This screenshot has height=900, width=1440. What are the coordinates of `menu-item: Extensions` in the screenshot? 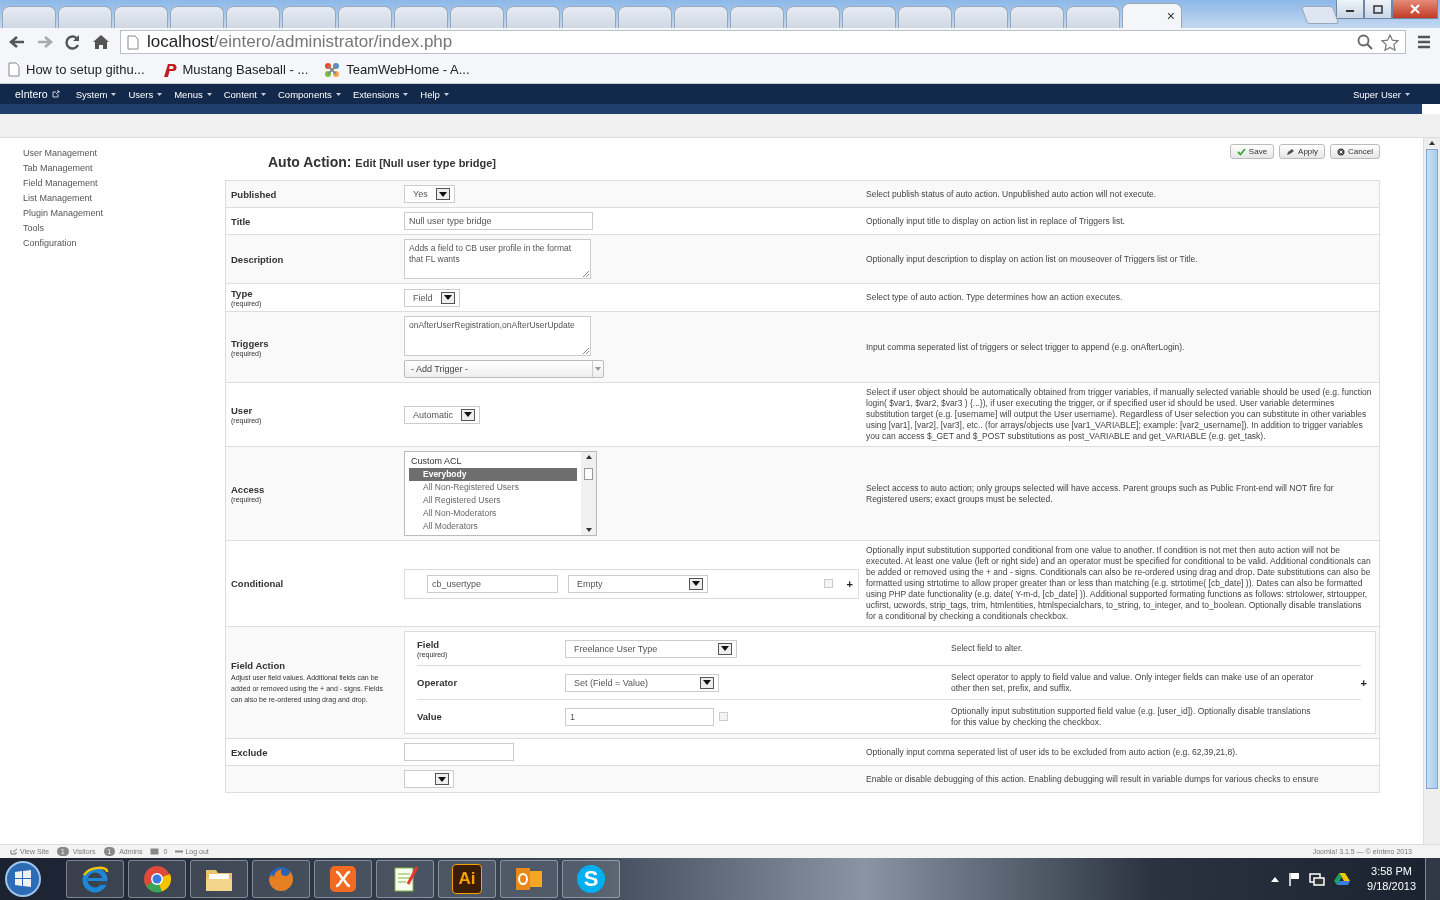 It's located at (380, 94).